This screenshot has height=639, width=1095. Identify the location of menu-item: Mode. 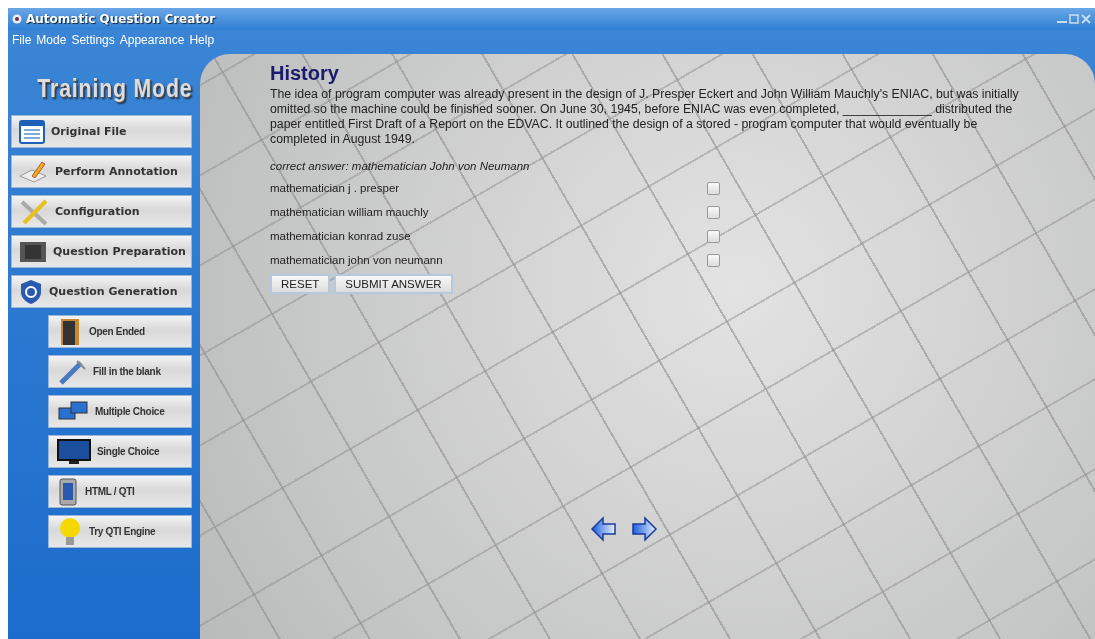
(51, 40).